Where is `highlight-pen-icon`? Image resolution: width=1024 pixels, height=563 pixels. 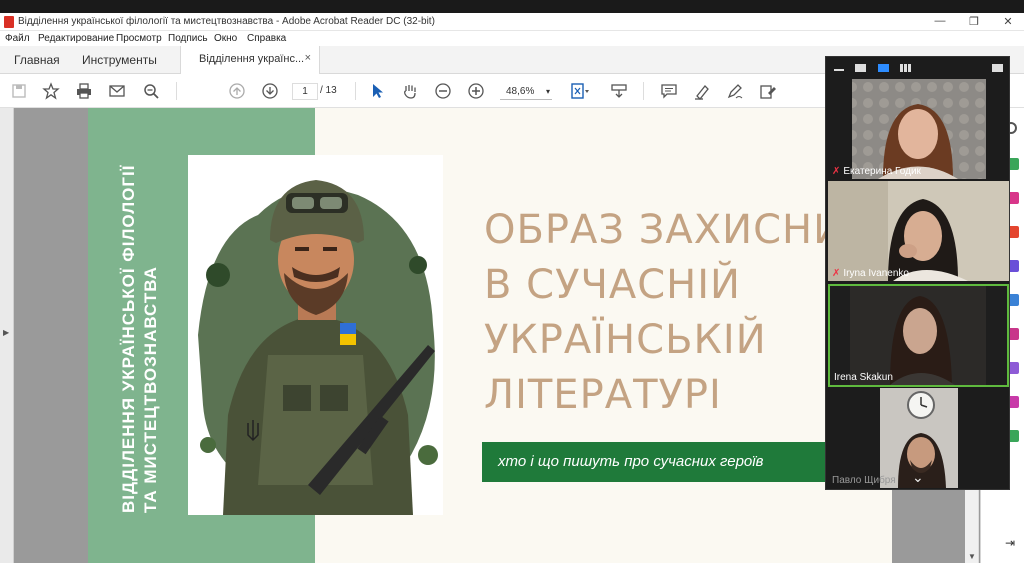 highlight-pen-icon is located at coordinates (702, 91).